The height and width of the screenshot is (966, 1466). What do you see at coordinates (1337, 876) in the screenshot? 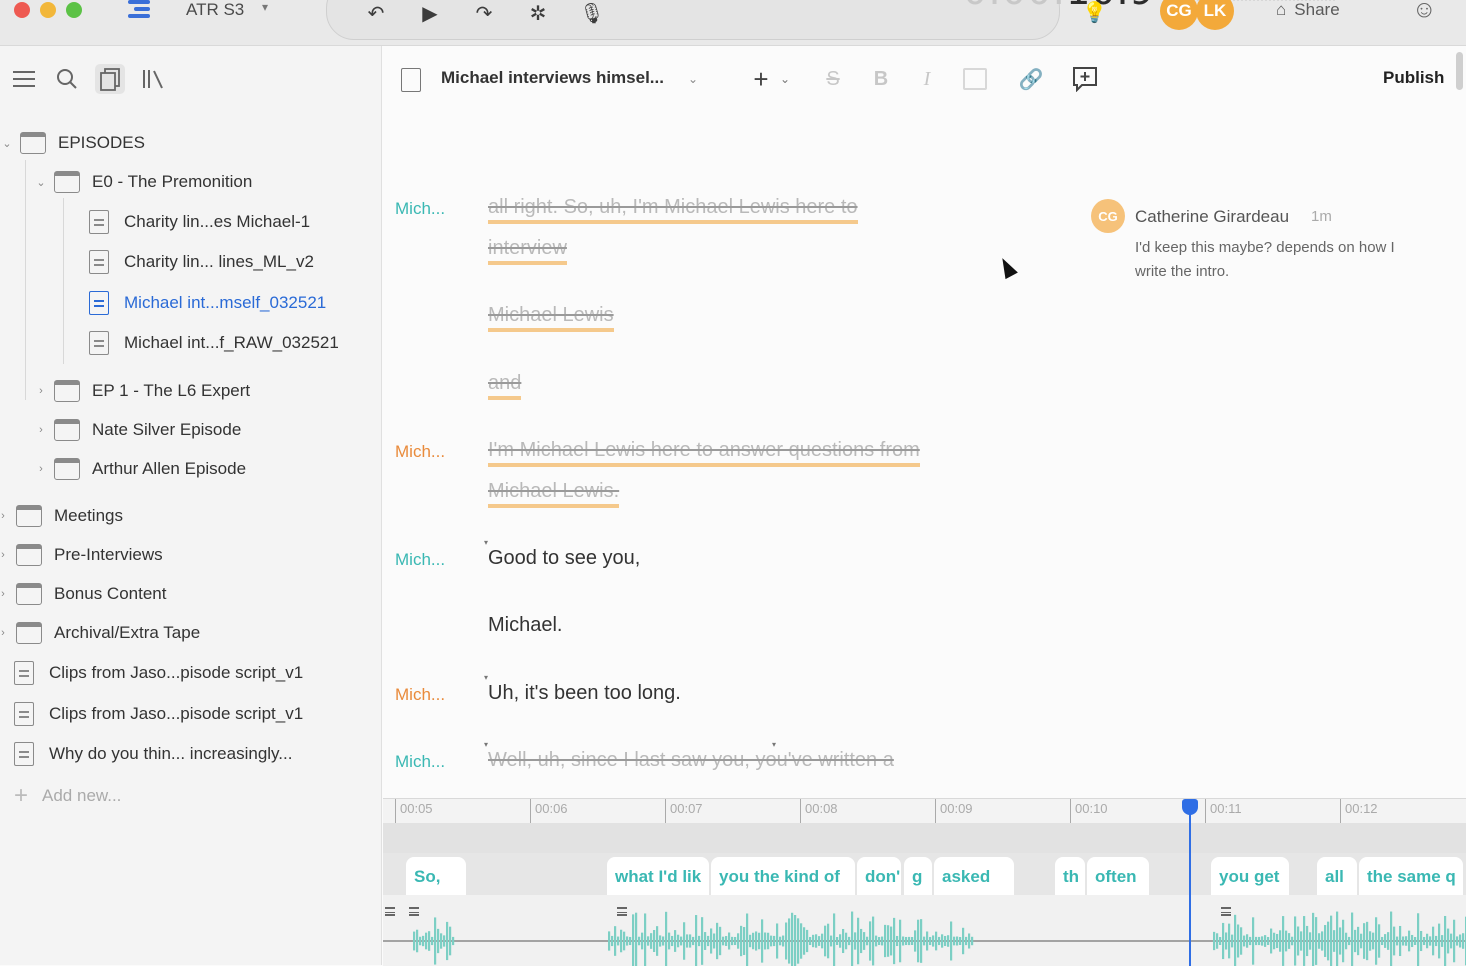
I see `word-chip: all` at bounding box center [1337, 876].